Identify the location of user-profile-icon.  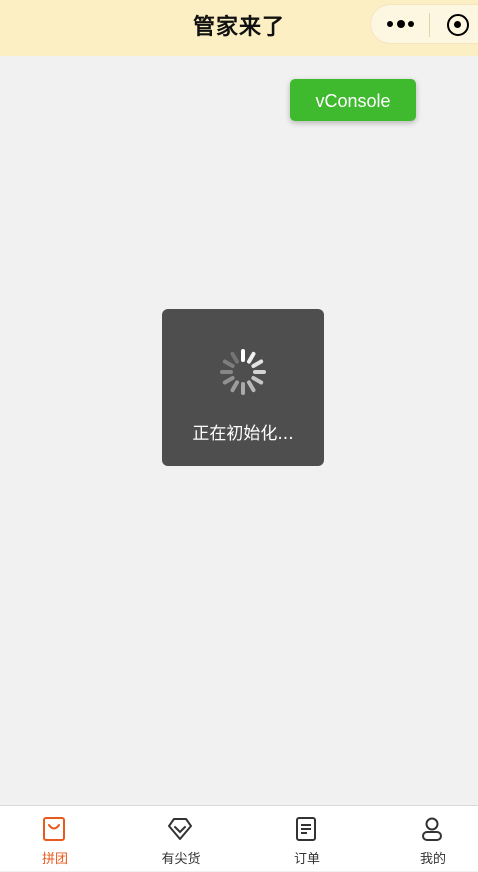
(432, 829).